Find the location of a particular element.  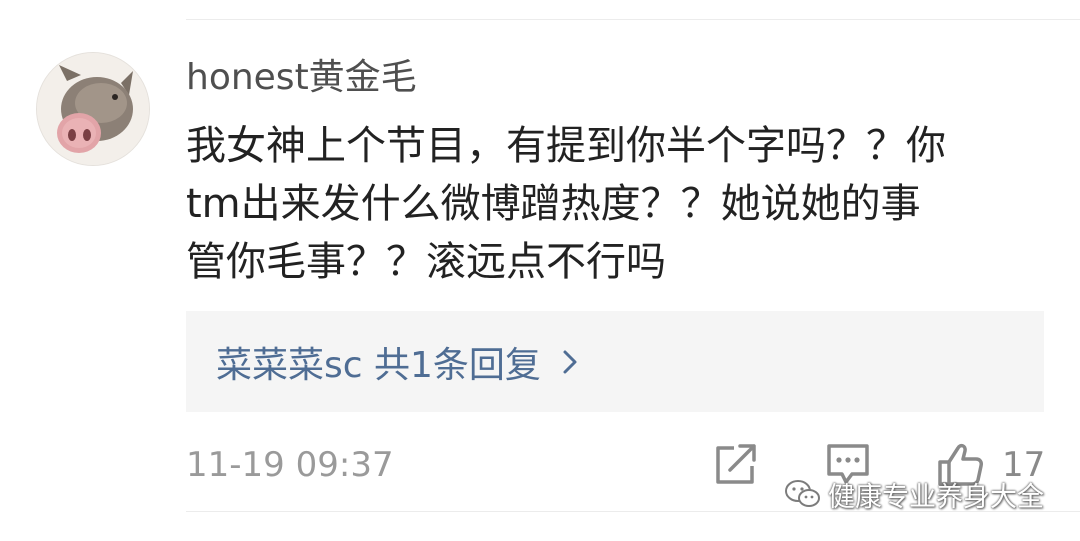

watermark-text: 健康专业养身大全 is located at coordinates (936, 497).